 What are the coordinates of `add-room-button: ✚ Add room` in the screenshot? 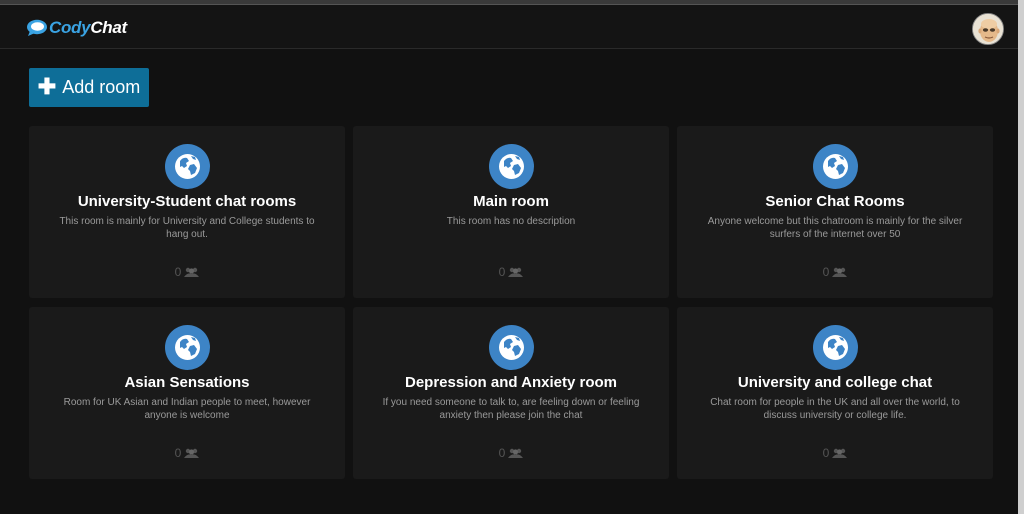 It's located at (89, 87).